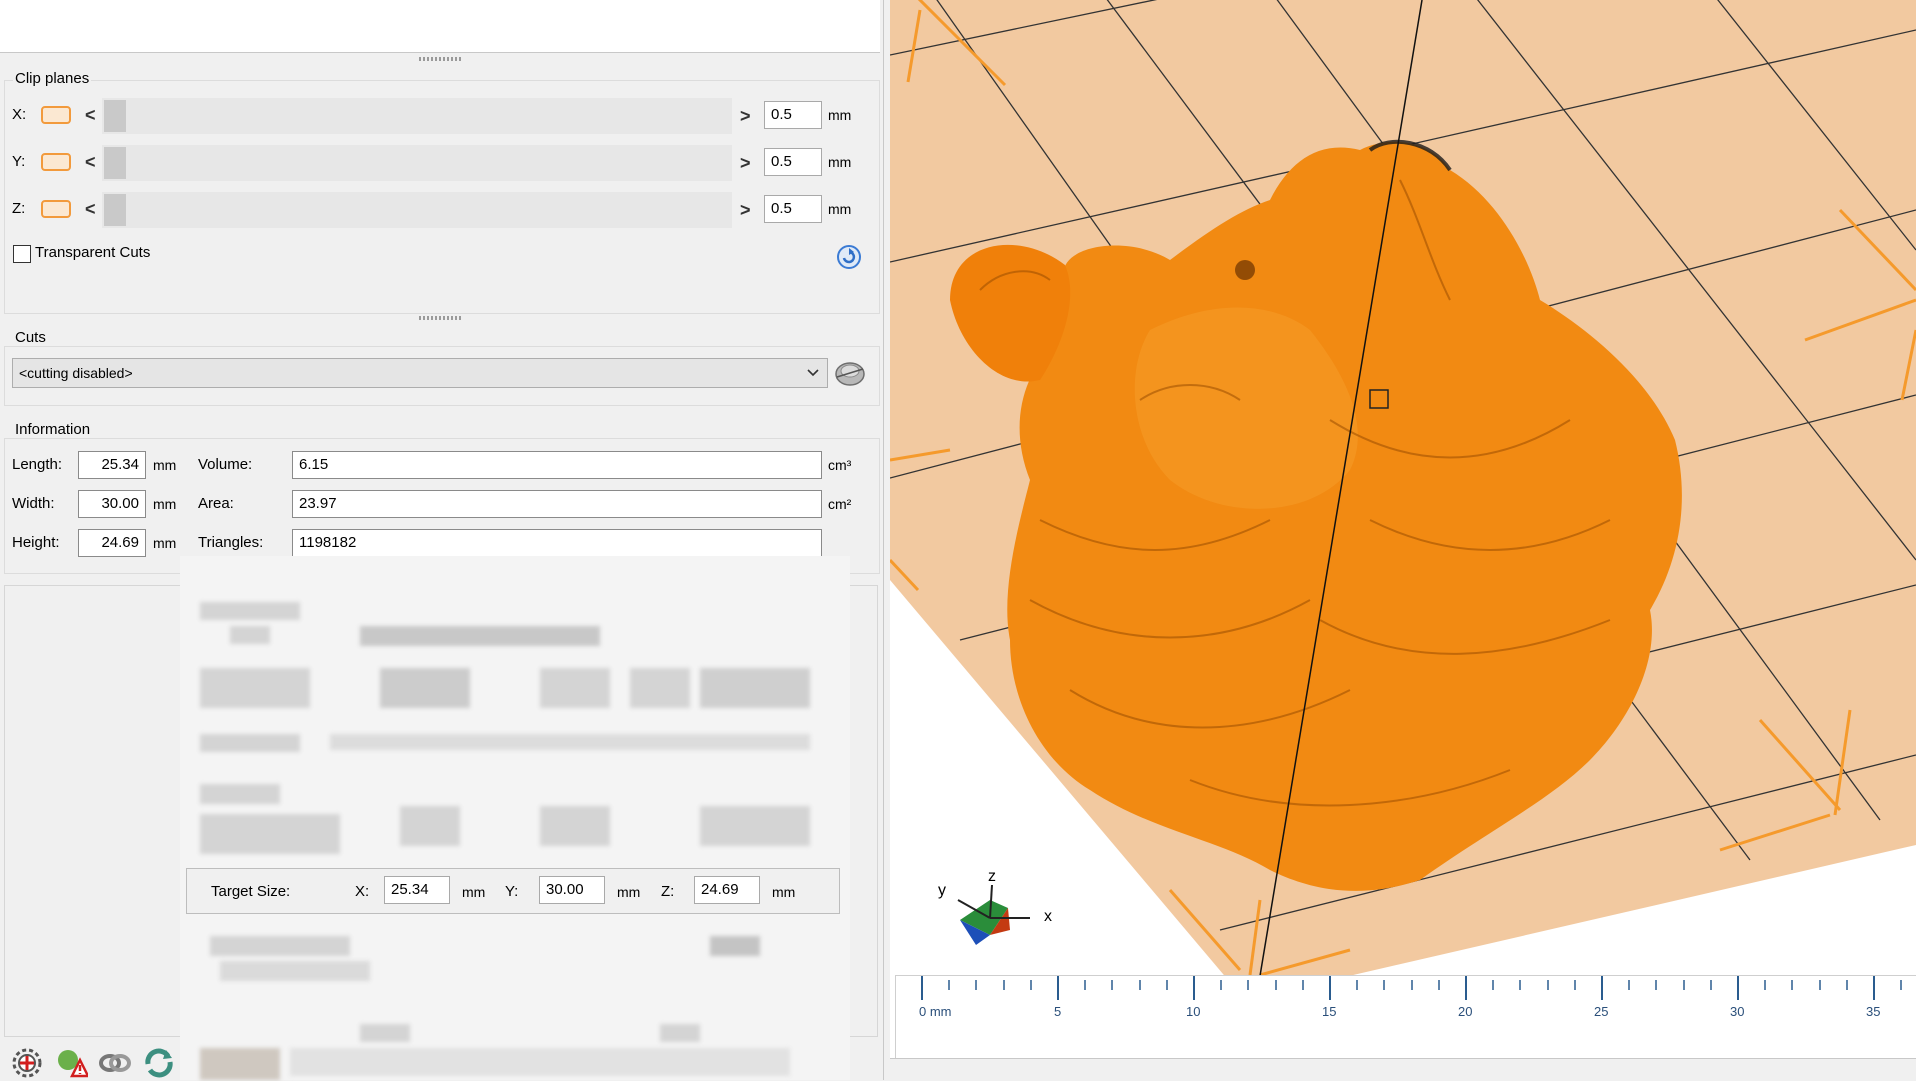 The image size is (1916, 1081). What do you see at coordinates (840, 162) in the screenshot?
I see `clip-y-unit: mm` at bounding box center [840, 162].